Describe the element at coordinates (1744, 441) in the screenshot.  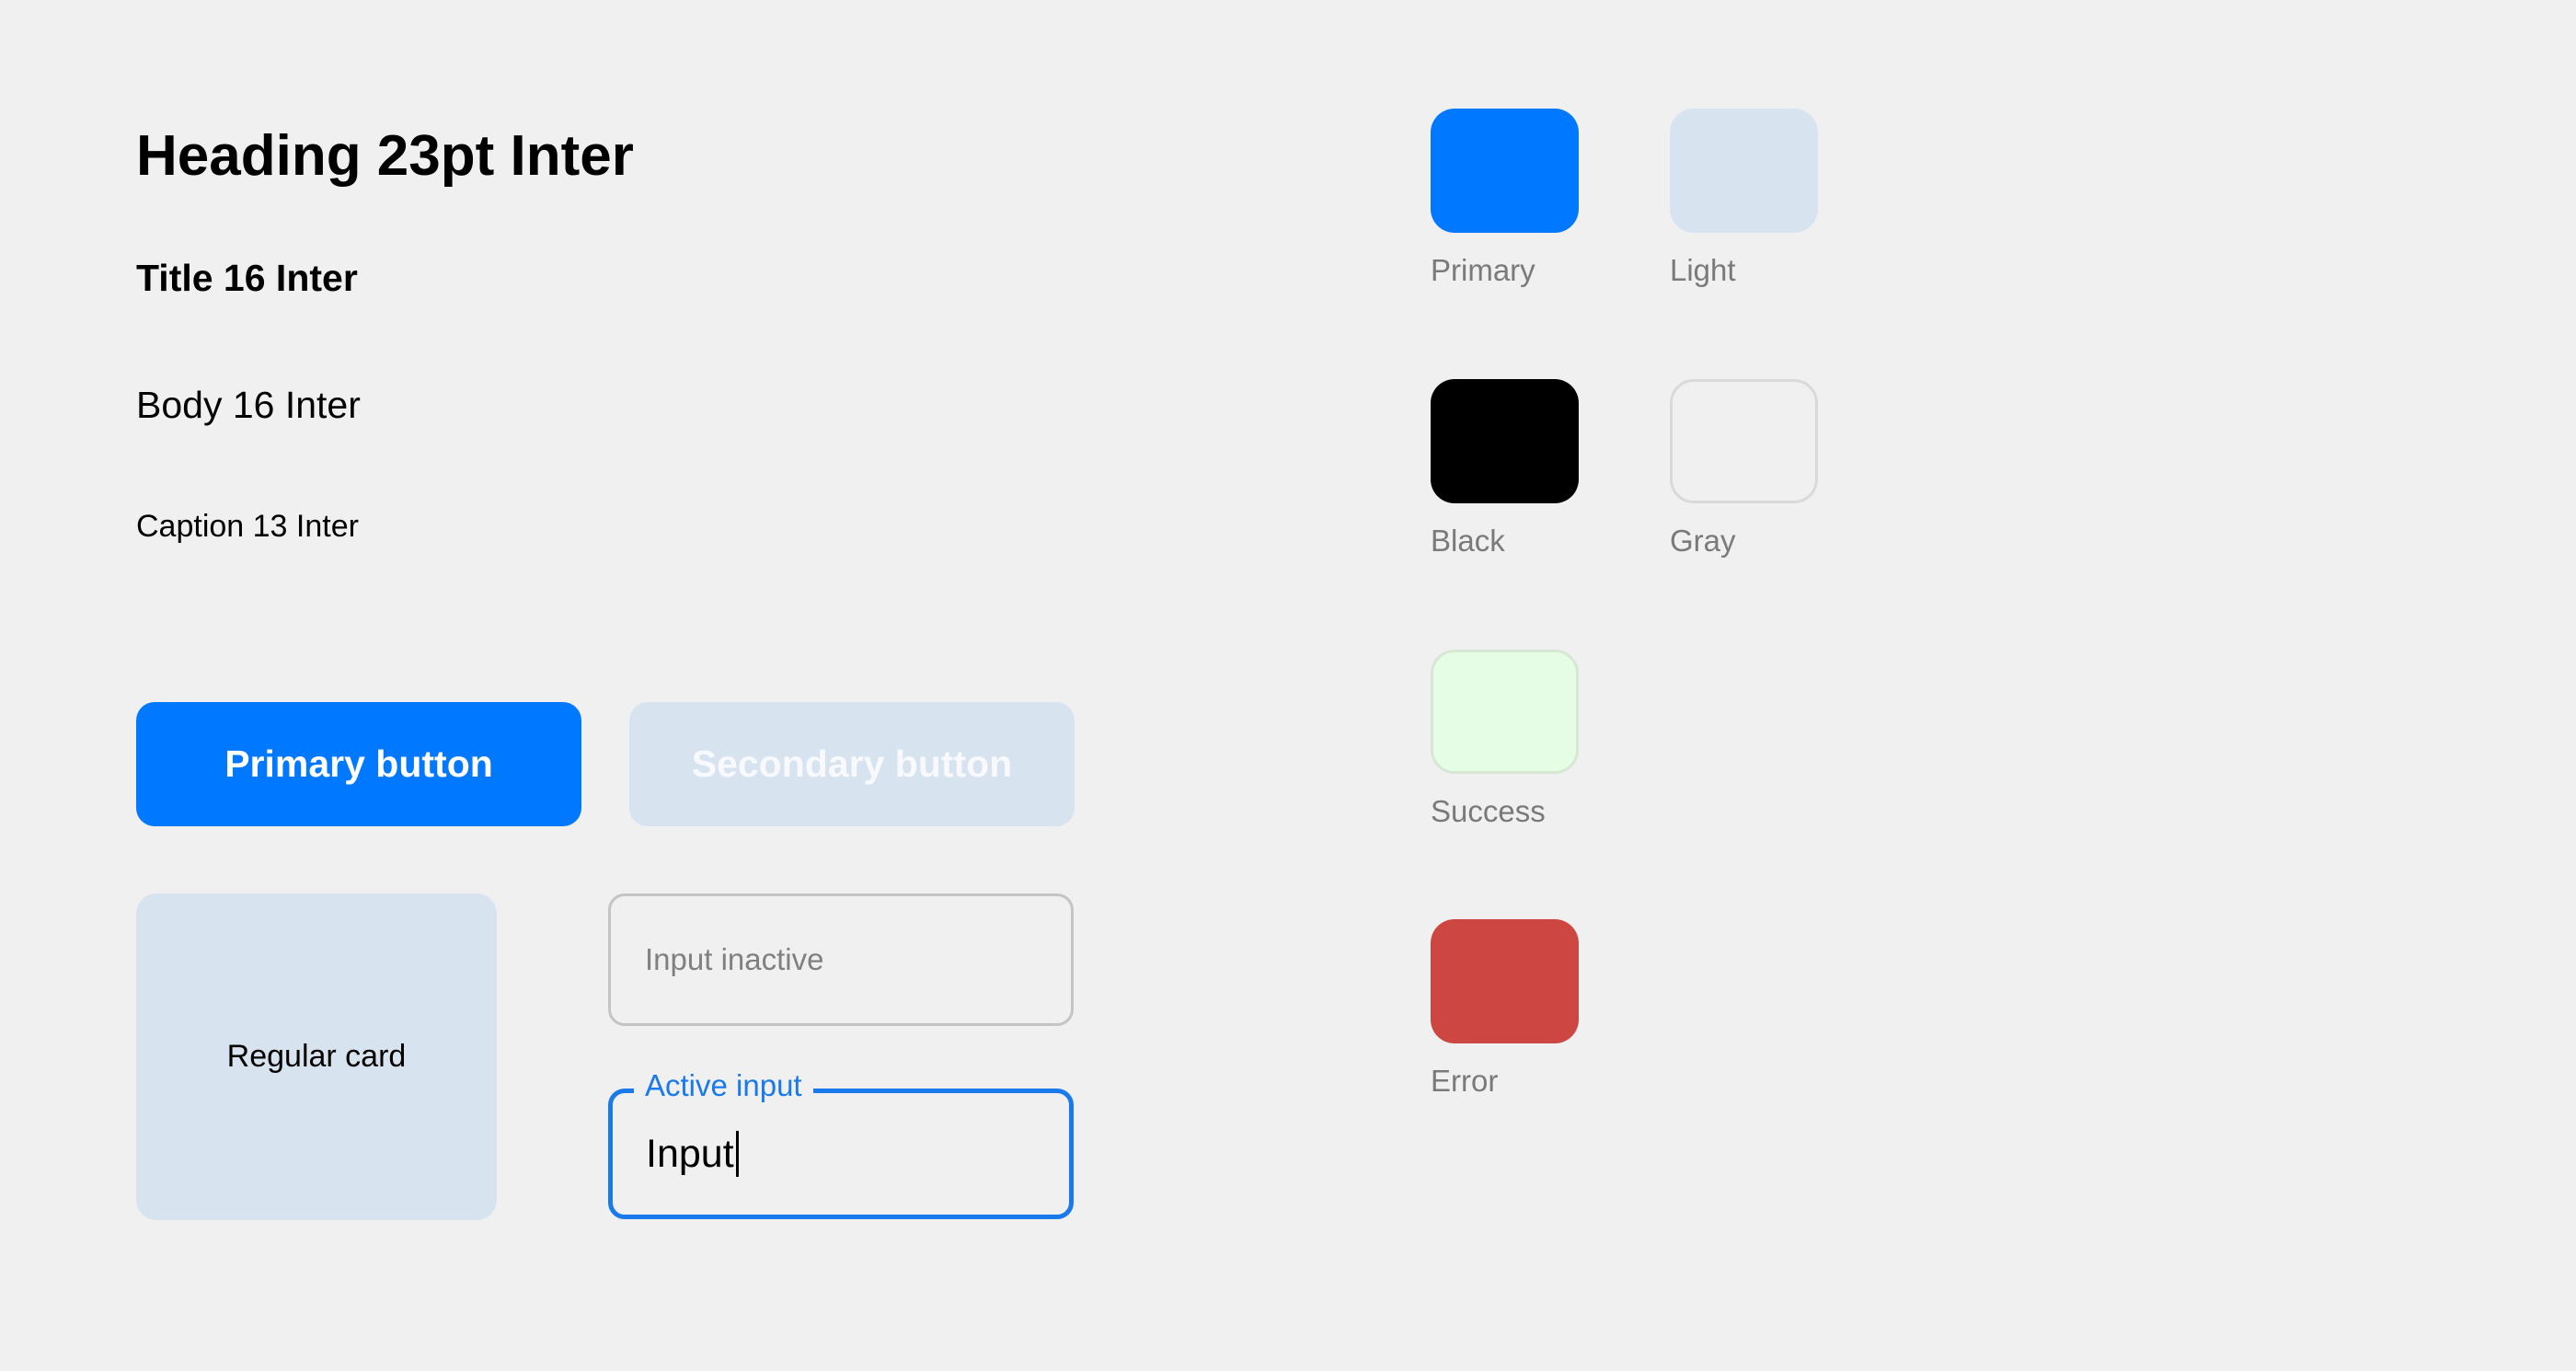
I see `swatch-gray` at that location.